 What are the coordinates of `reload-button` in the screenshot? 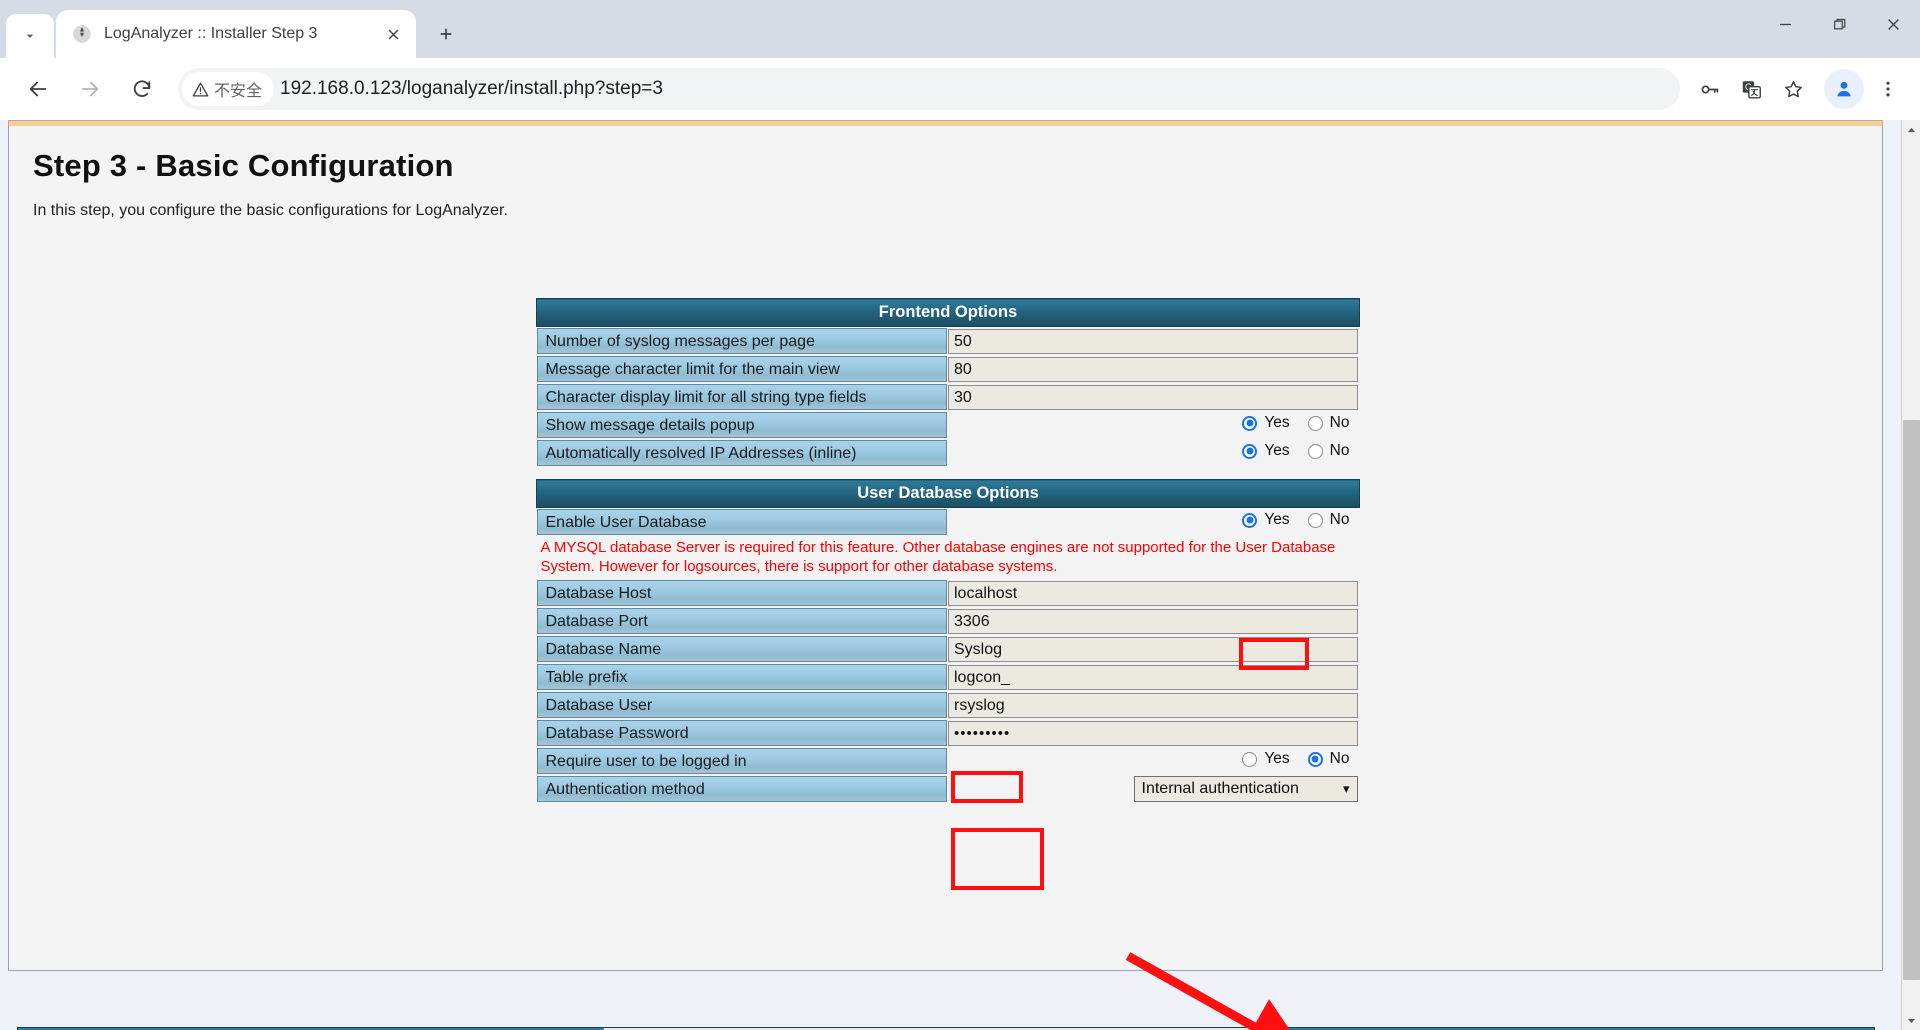 It's located at (142, 89).